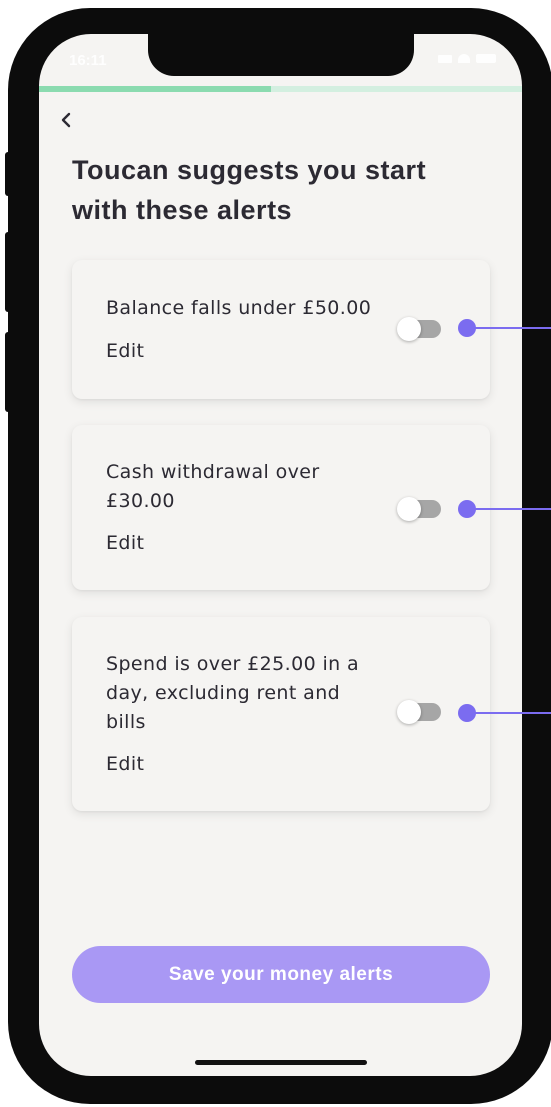 Image resolution: width=551 pixels, height=1107 pixels. What do you see at coordinates (88, 60) in the screenshot?
I see `status-time: 16:11` at bounding box center [88, 60].